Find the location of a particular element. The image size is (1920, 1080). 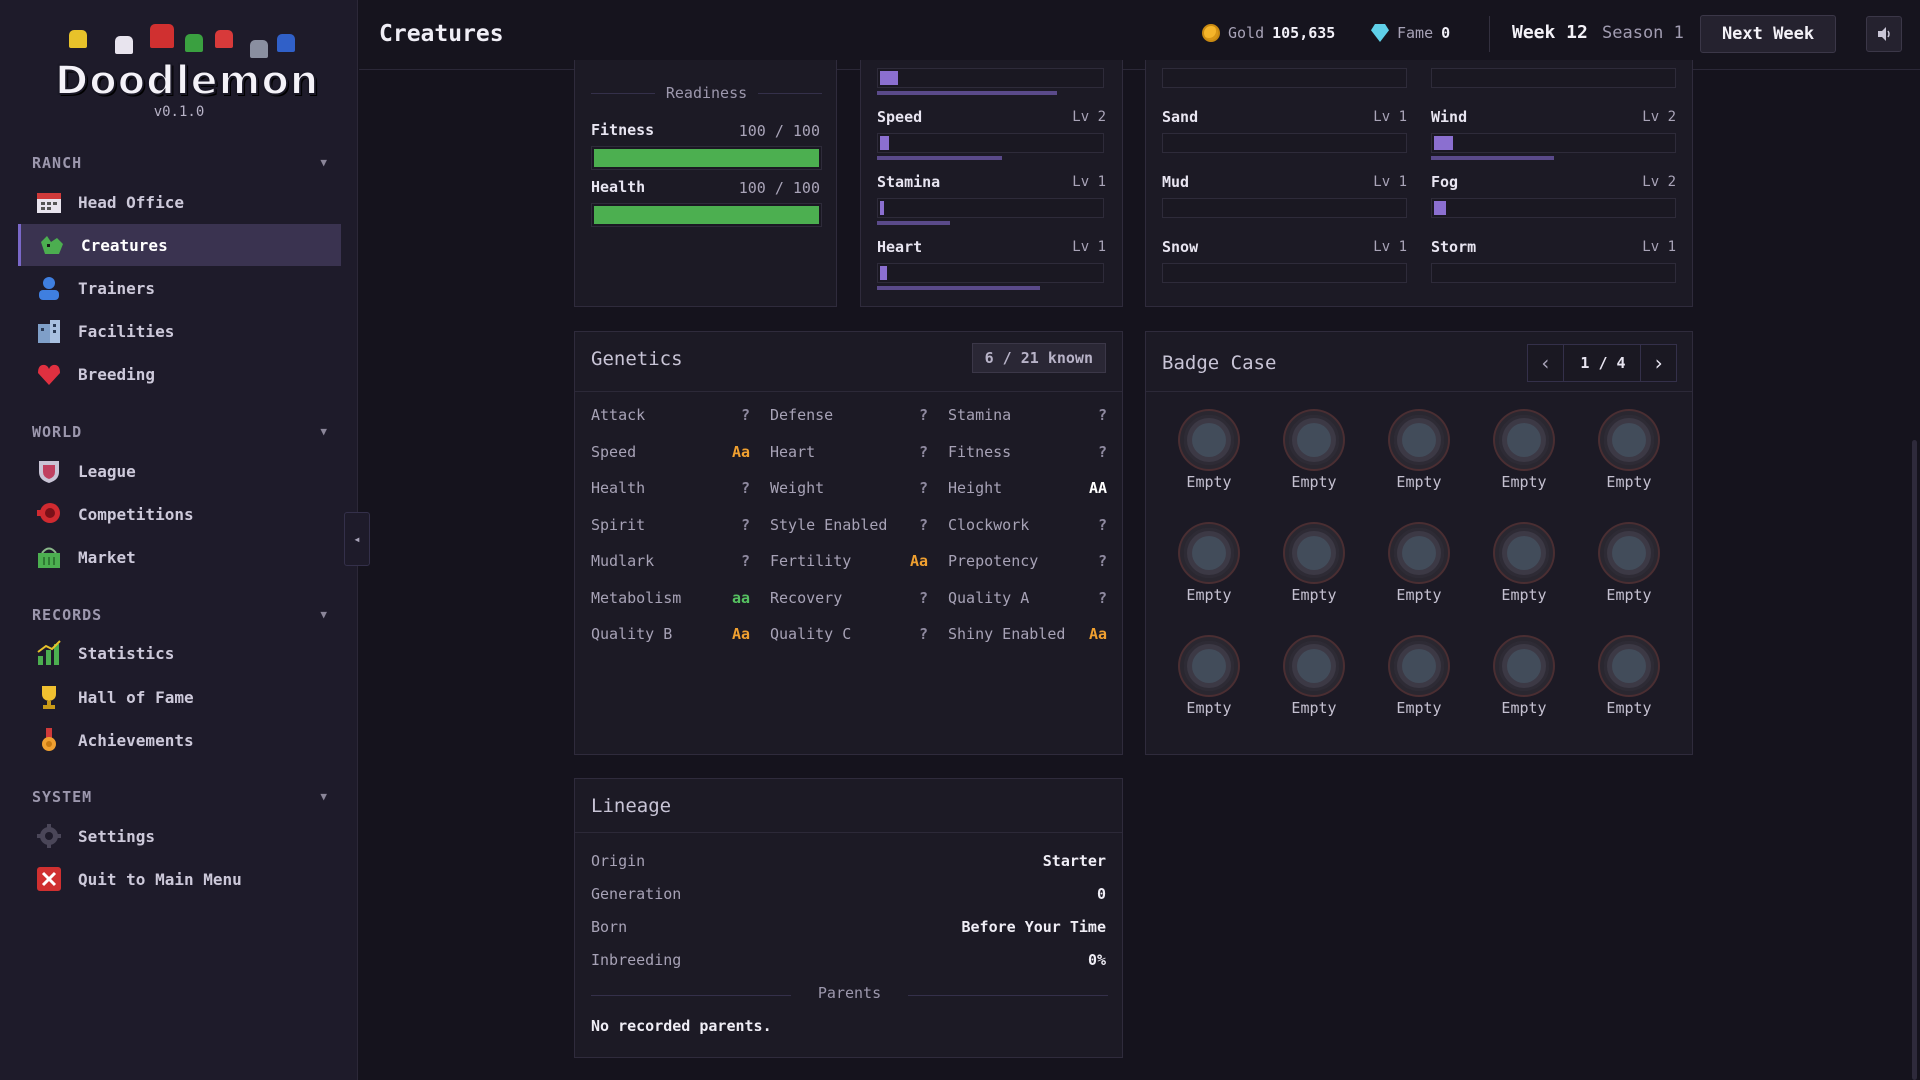

stat-name: Heart is located at coordinates (900, 247).